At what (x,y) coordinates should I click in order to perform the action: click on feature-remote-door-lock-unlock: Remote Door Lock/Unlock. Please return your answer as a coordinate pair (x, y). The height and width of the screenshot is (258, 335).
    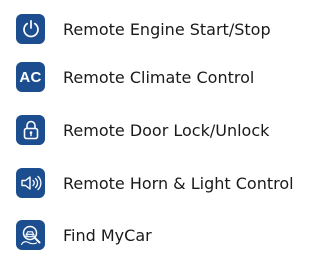
    Looking at the image, I should click on (142, 130).